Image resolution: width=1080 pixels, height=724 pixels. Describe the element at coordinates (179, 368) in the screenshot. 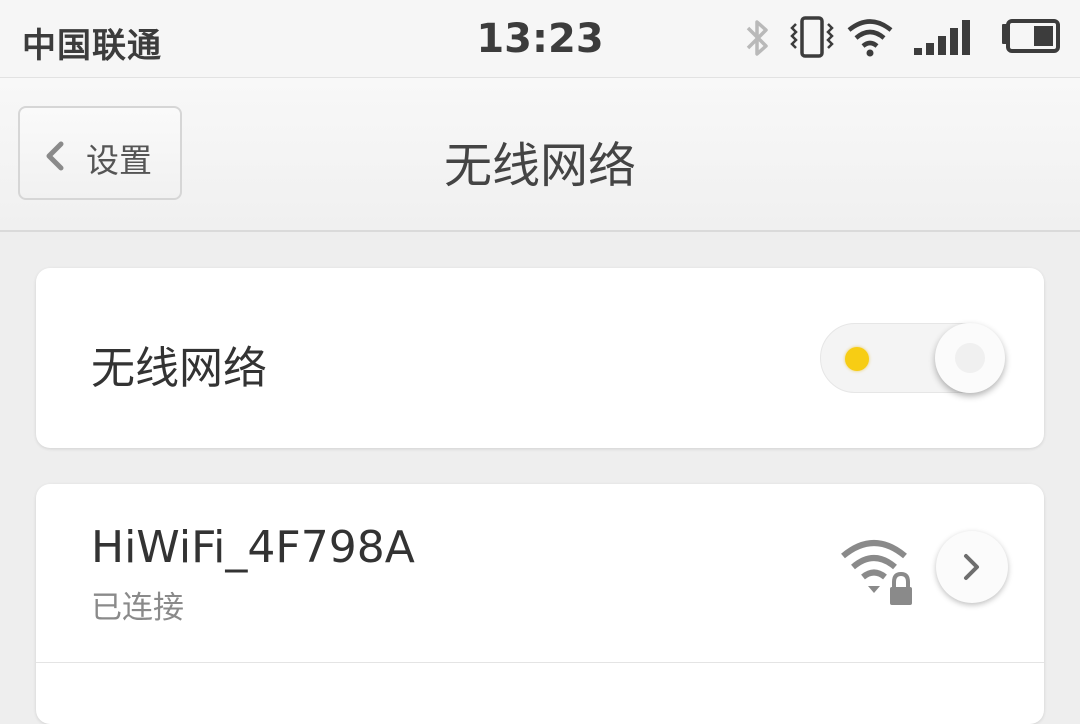

I see `wifi-toggle-label: 无线网络` at that location.